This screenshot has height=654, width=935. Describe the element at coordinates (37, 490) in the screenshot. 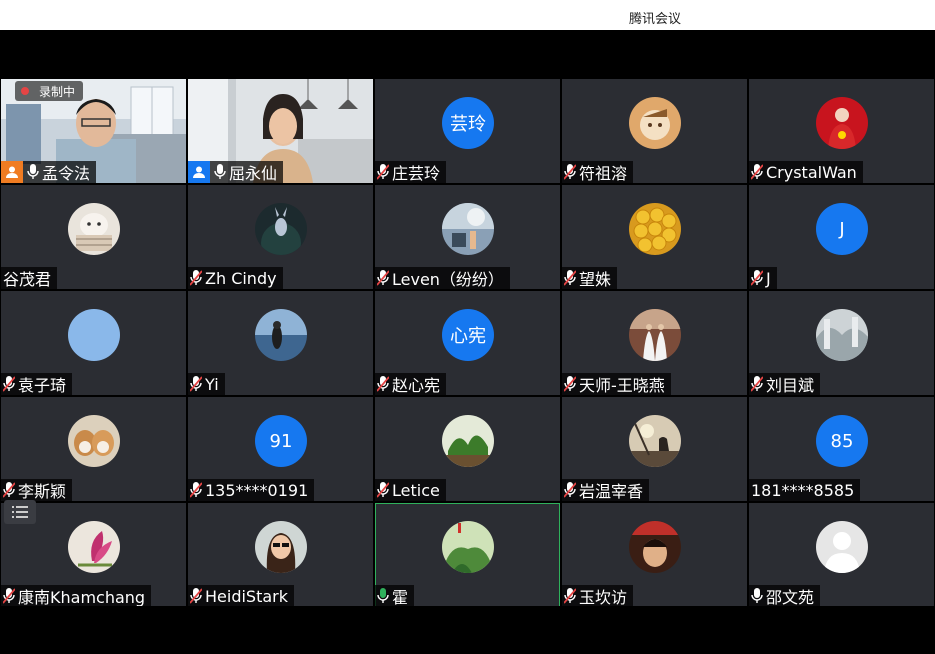

I see `participant-name-bar: 李斯颖` at that location.